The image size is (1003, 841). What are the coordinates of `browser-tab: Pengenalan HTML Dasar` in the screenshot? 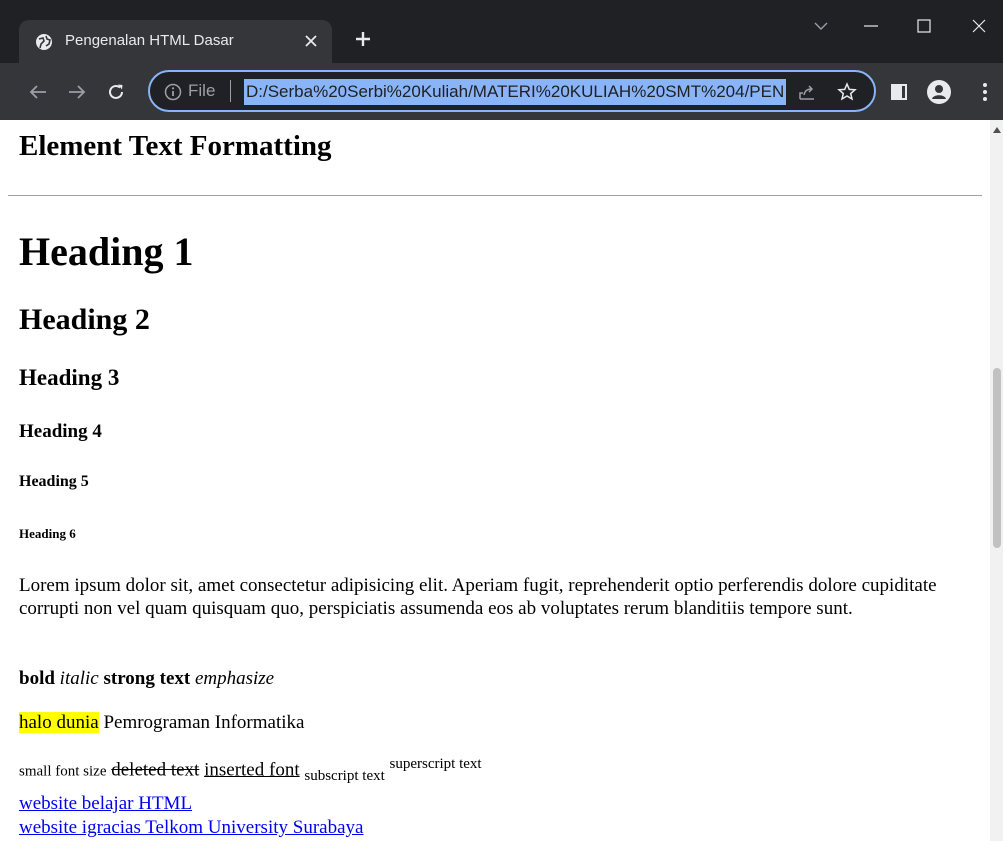 It's located at (175, 41).